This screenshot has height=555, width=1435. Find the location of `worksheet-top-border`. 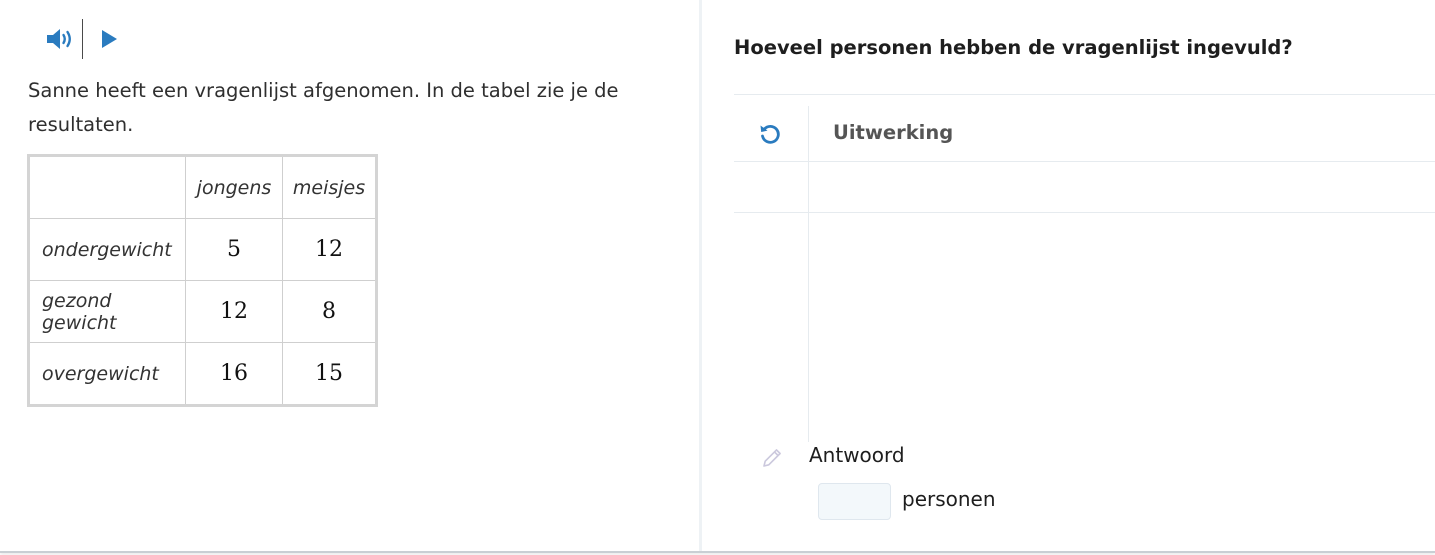

worksheet-top-border is located at coordinates (1084, 94).